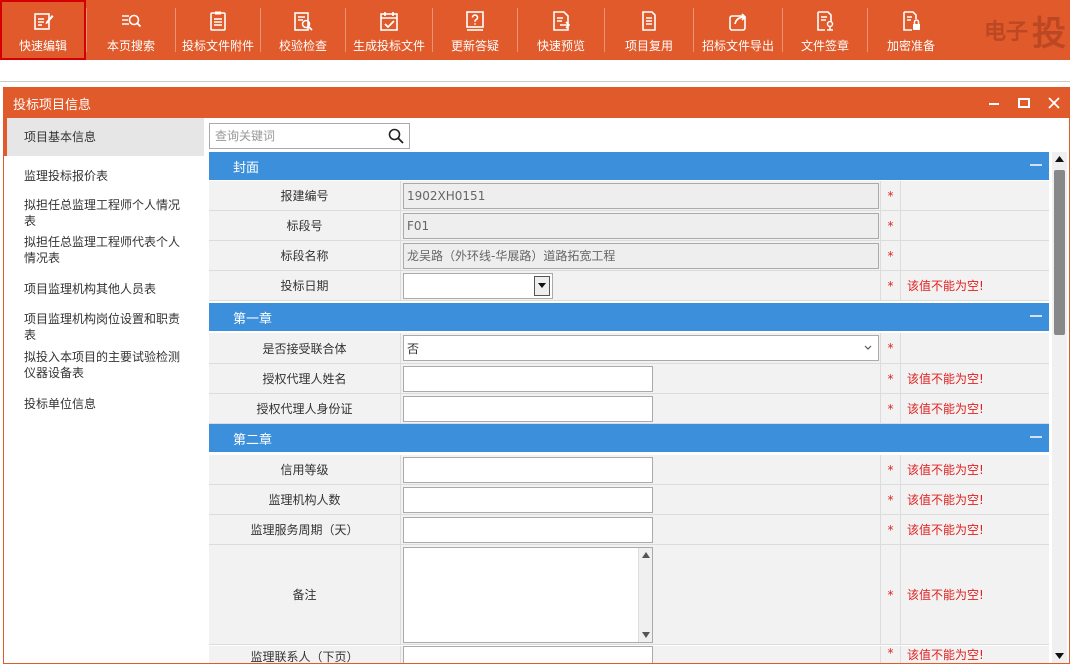  What do you see at coordinates (528, 408) in the screenshot?
I see `agent-id-input` at bounding box center [528, 408].